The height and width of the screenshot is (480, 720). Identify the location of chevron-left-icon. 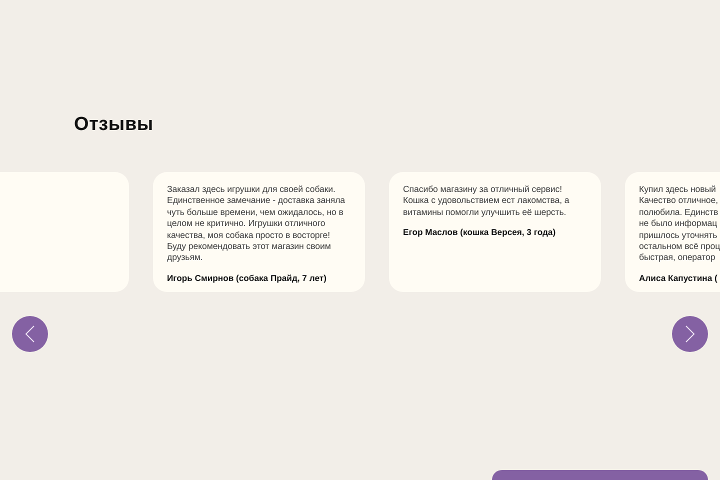
(30, 334).